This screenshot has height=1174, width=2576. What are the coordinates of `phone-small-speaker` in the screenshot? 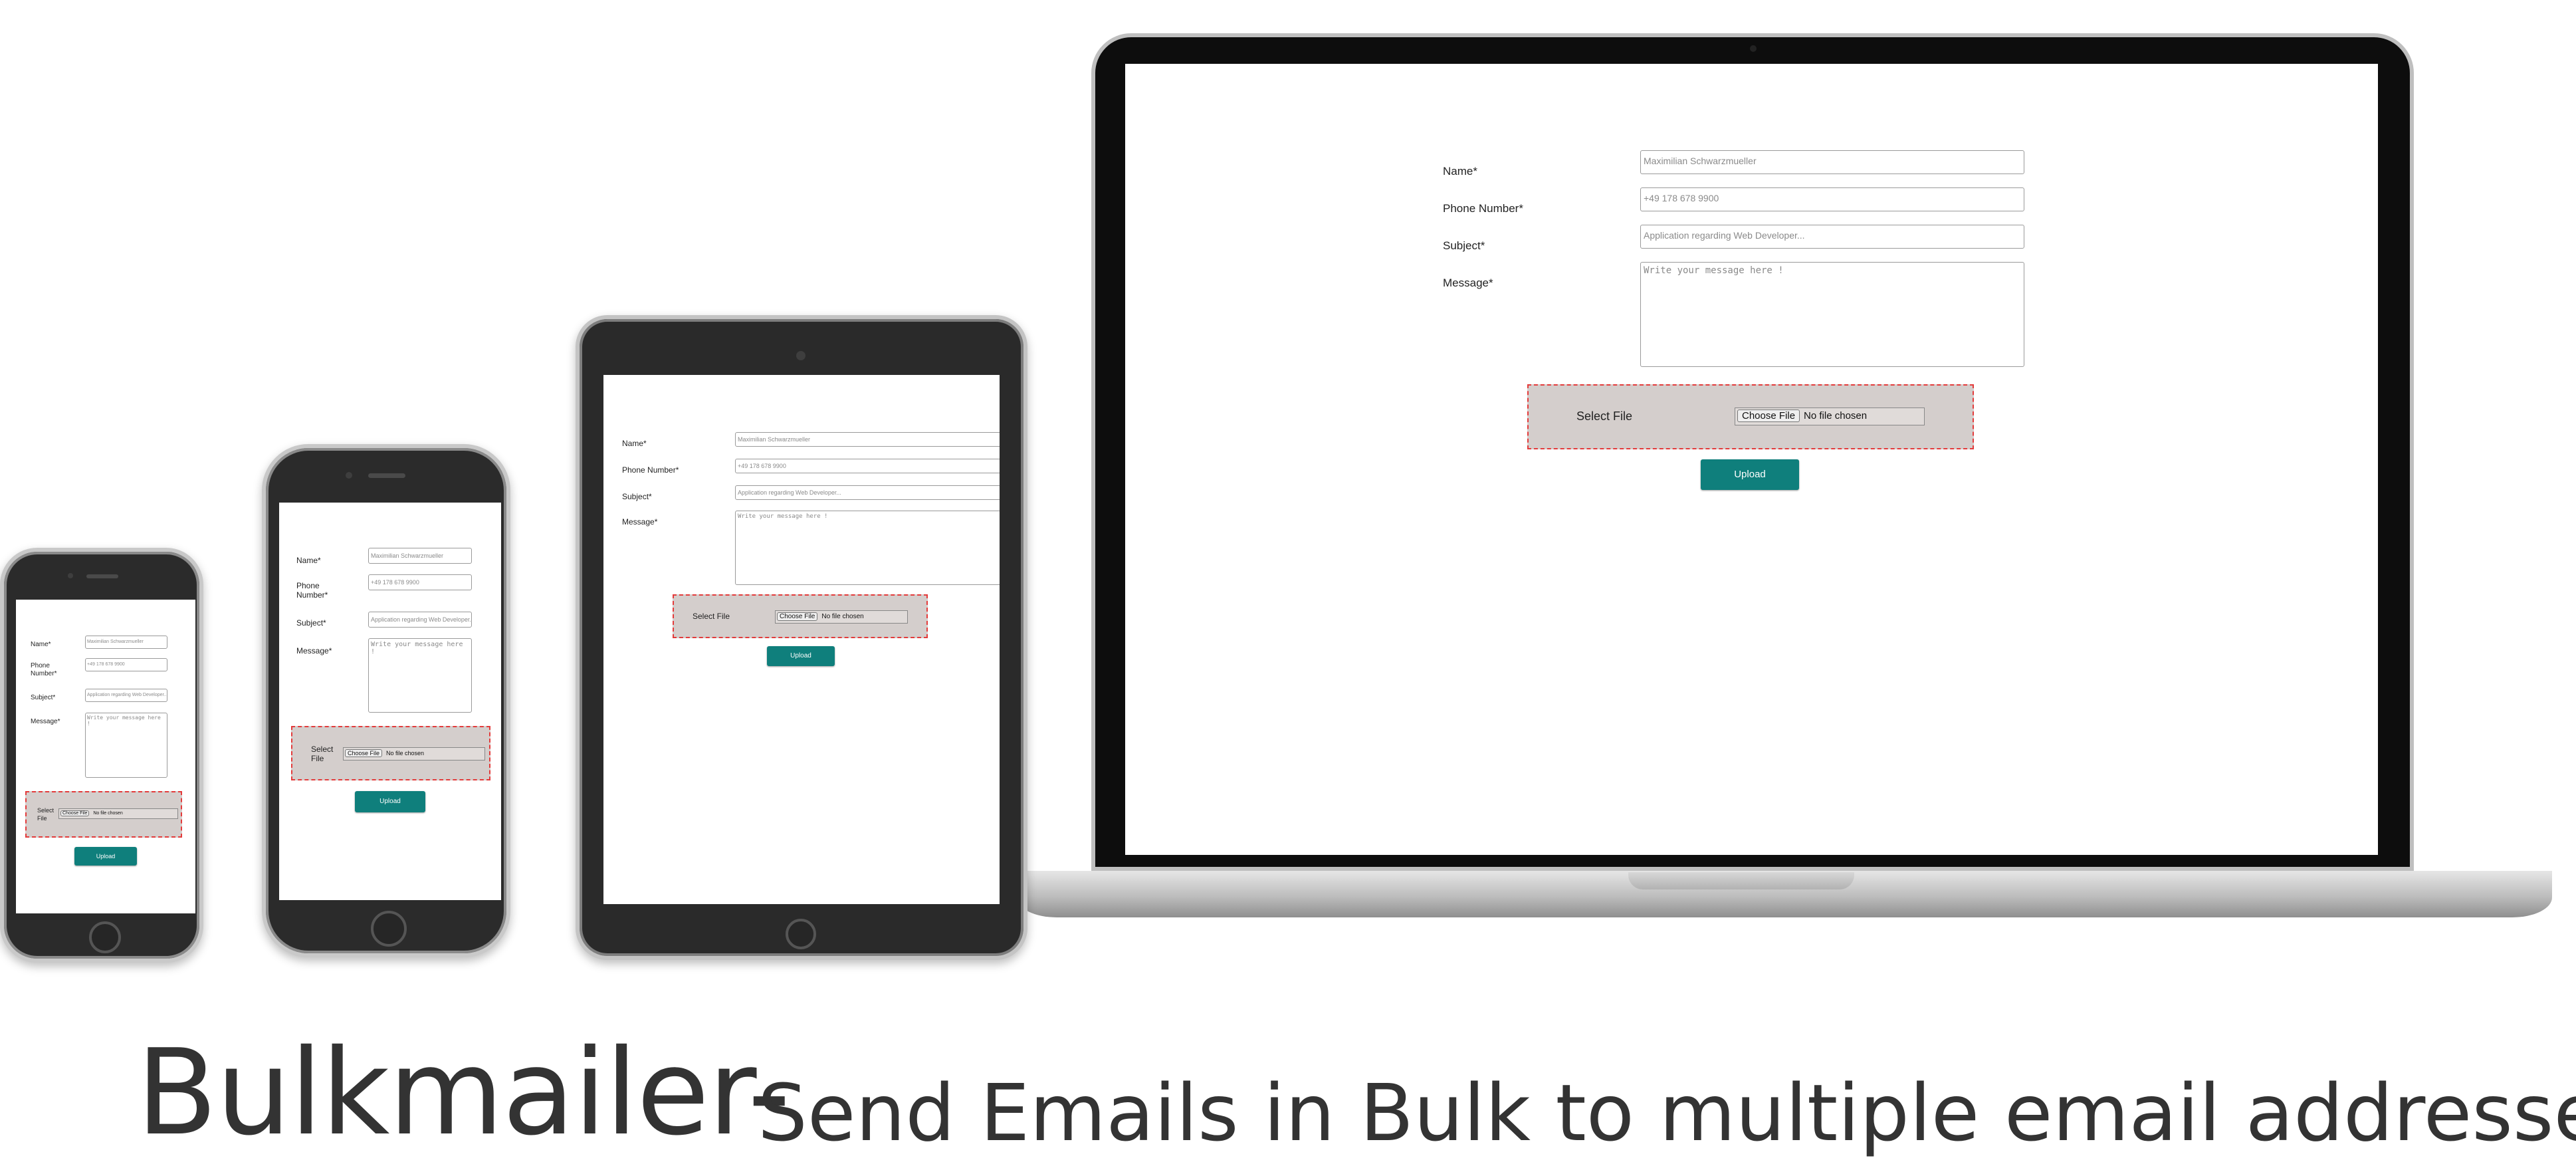 It's located at (102, 576).